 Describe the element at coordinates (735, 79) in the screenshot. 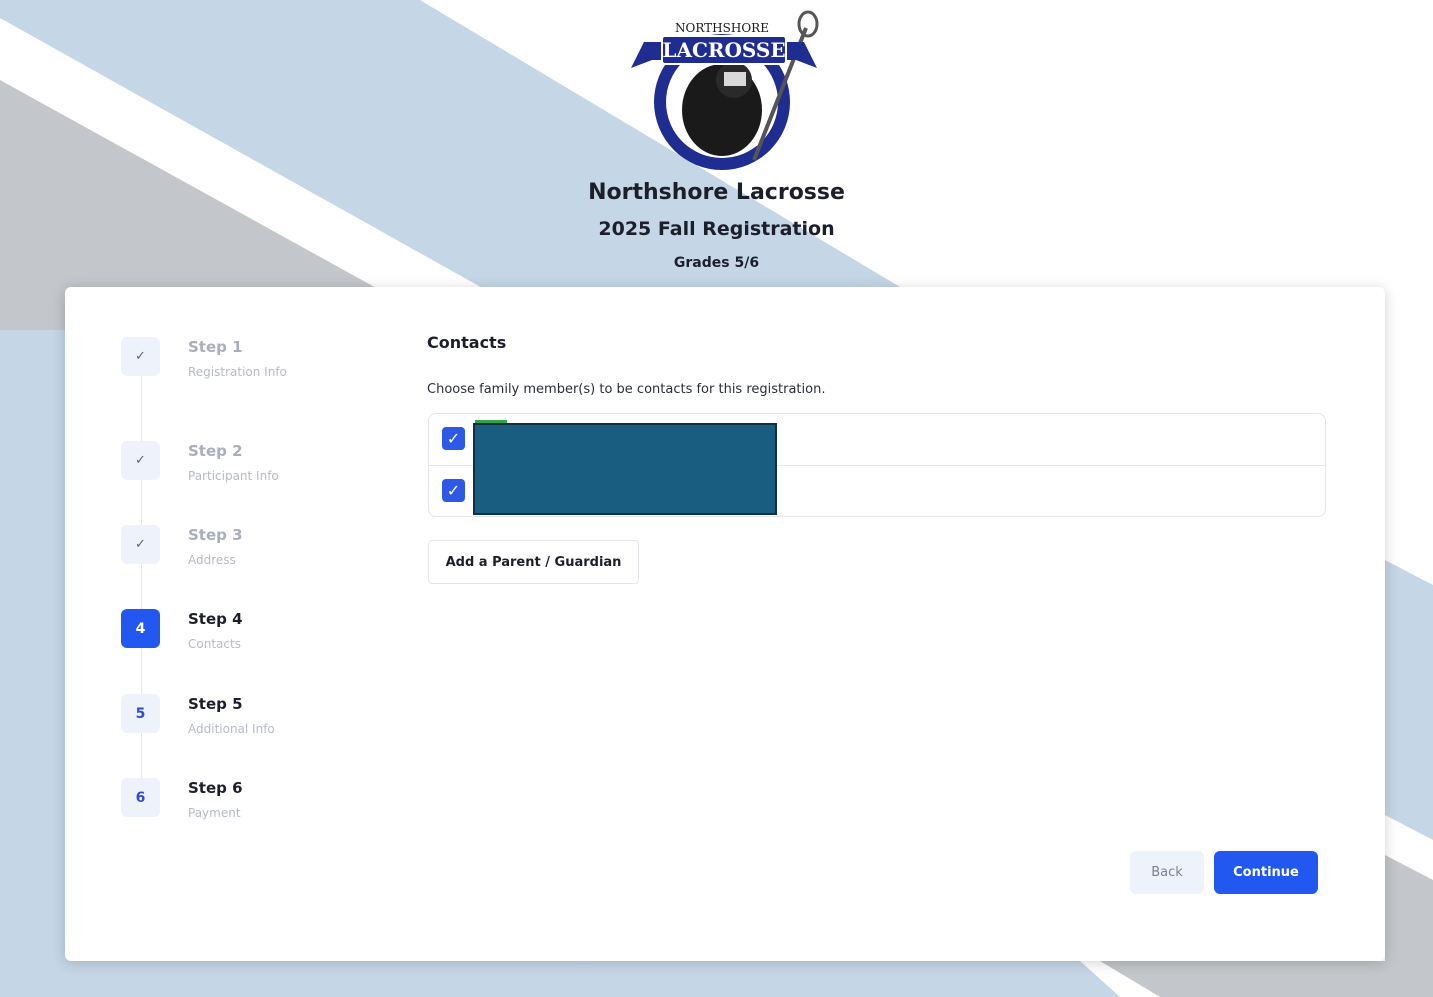

I see `helmet-cage` at that location.